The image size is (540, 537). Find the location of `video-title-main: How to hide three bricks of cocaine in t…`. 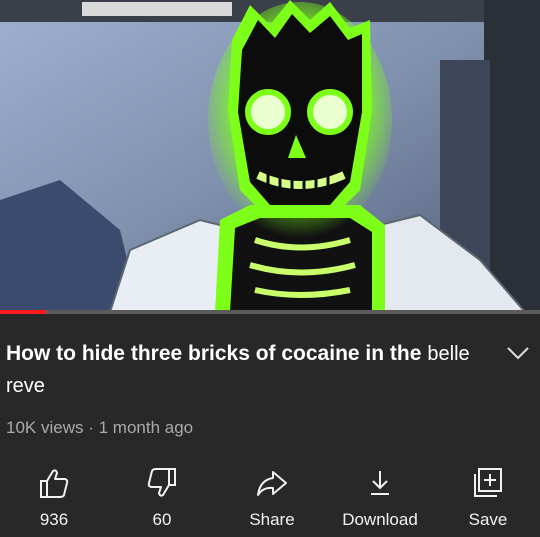

video-title-main: How to hide three bricks of cocaine in t… is located at coordinates (214, 353).